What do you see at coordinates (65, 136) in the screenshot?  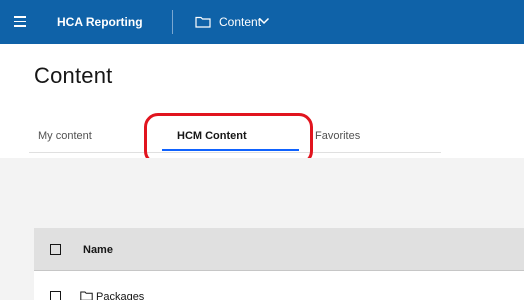 I see `tab-my-content: My content` at bounding box center [65, 136].